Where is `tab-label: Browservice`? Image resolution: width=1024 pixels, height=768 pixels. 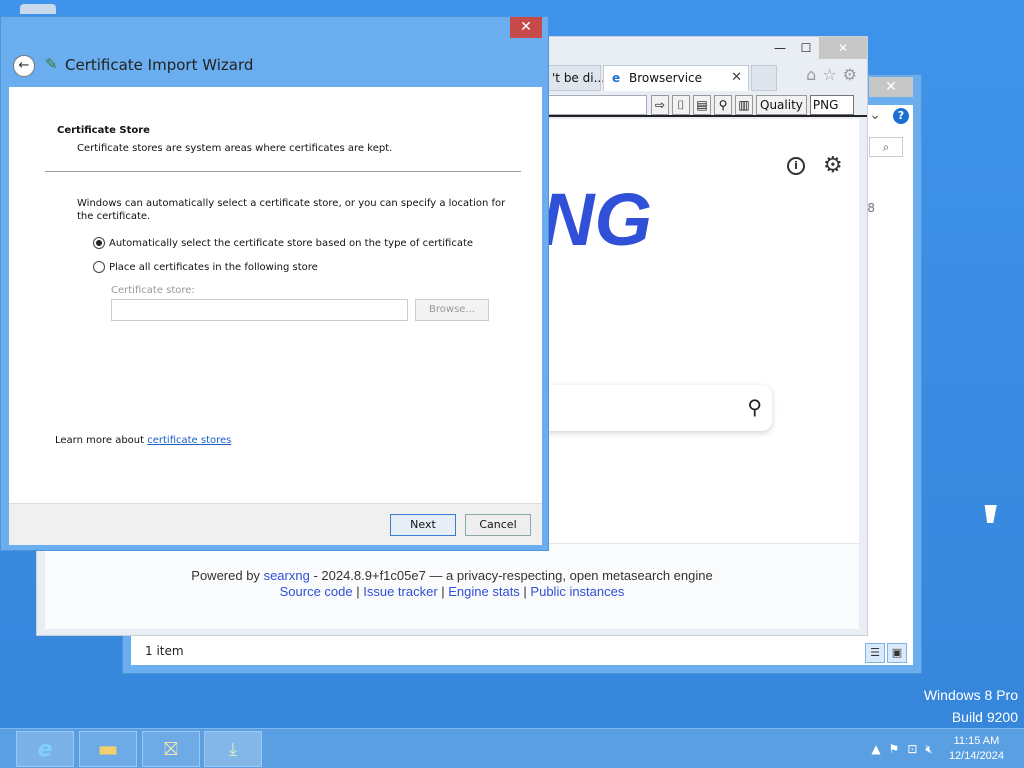 tab-label: Browservice is located at coordinates (665, 78).